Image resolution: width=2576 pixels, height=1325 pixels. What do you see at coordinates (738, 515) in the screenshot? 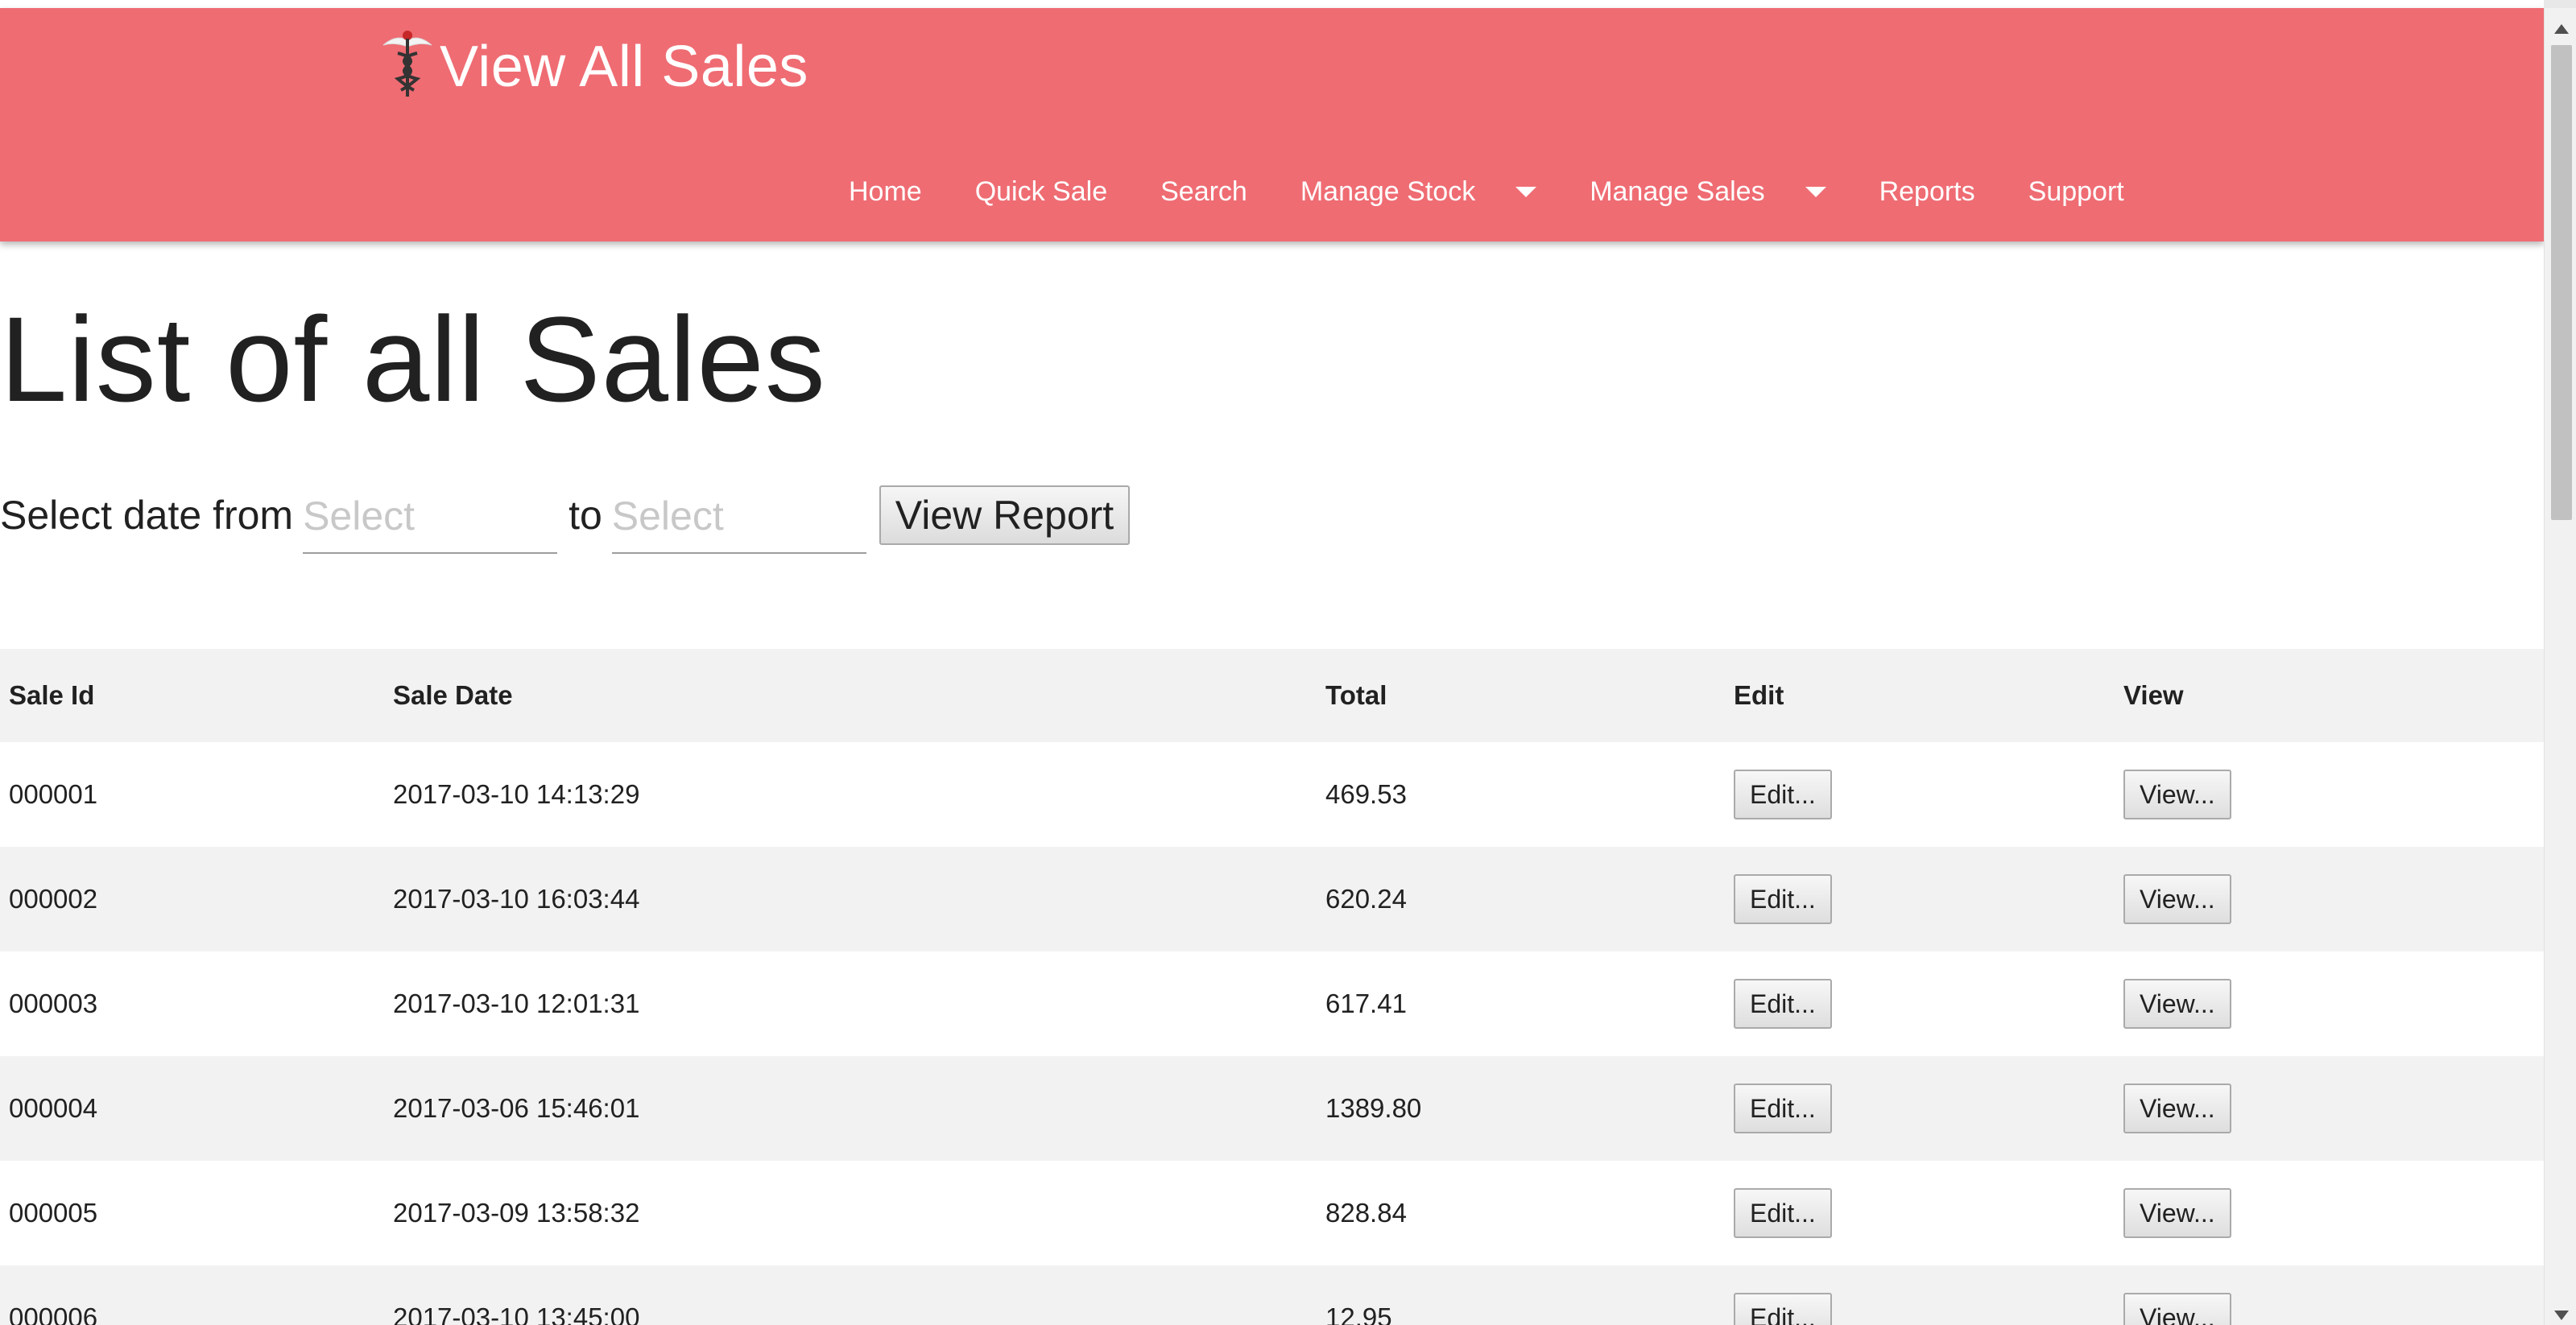
I see `date-to-input` at bounding box center [738, 515].